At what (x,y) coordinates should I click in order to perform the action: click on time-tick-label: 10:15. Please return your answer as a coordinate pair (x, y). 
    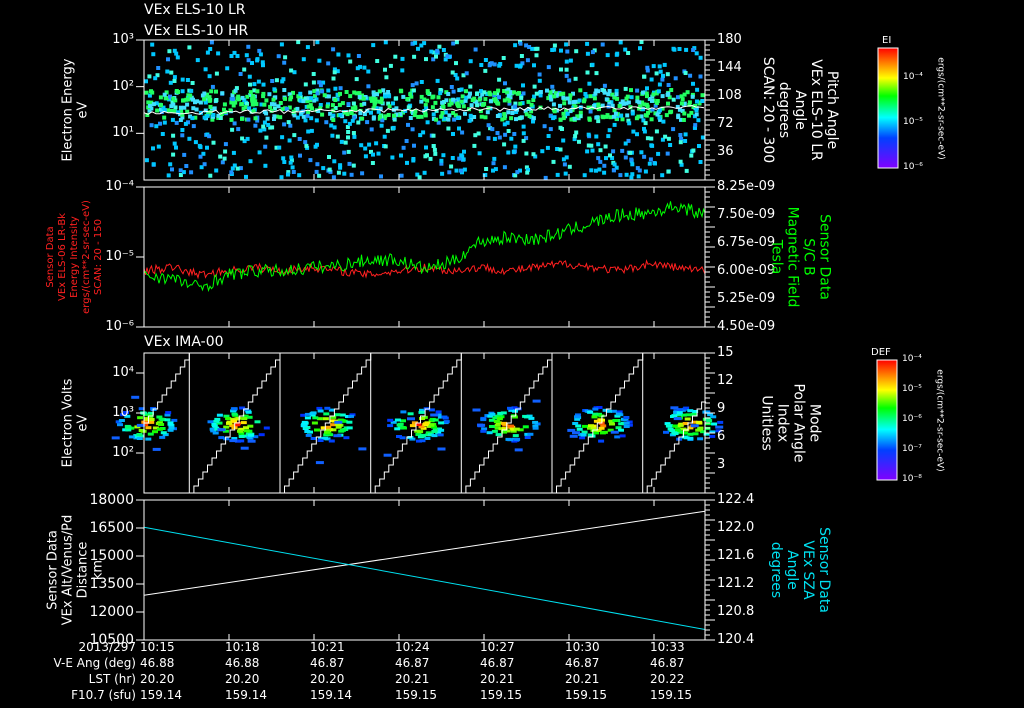
    Looking at the image, I should click on (157, 647).